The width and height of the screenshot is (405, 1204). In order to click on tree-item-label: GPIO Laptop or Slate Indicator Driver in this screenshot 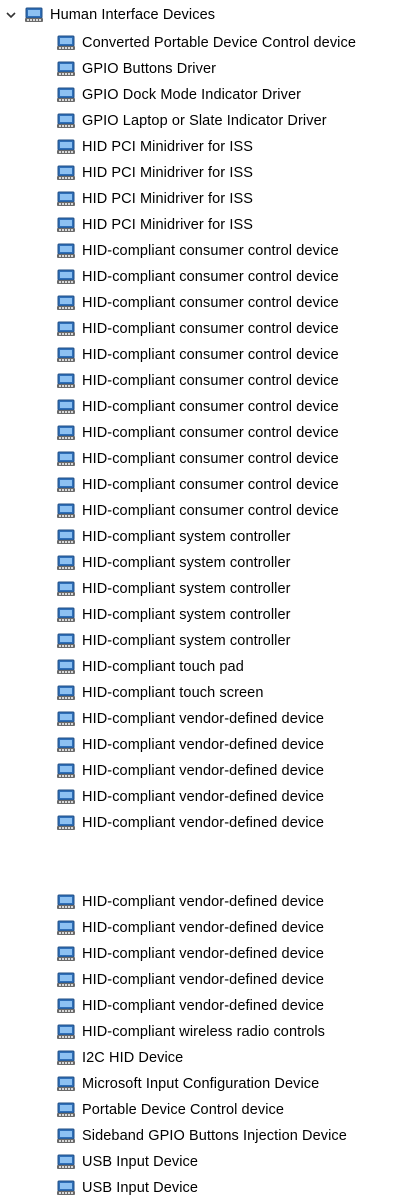, I will do `click(204, 121)`.